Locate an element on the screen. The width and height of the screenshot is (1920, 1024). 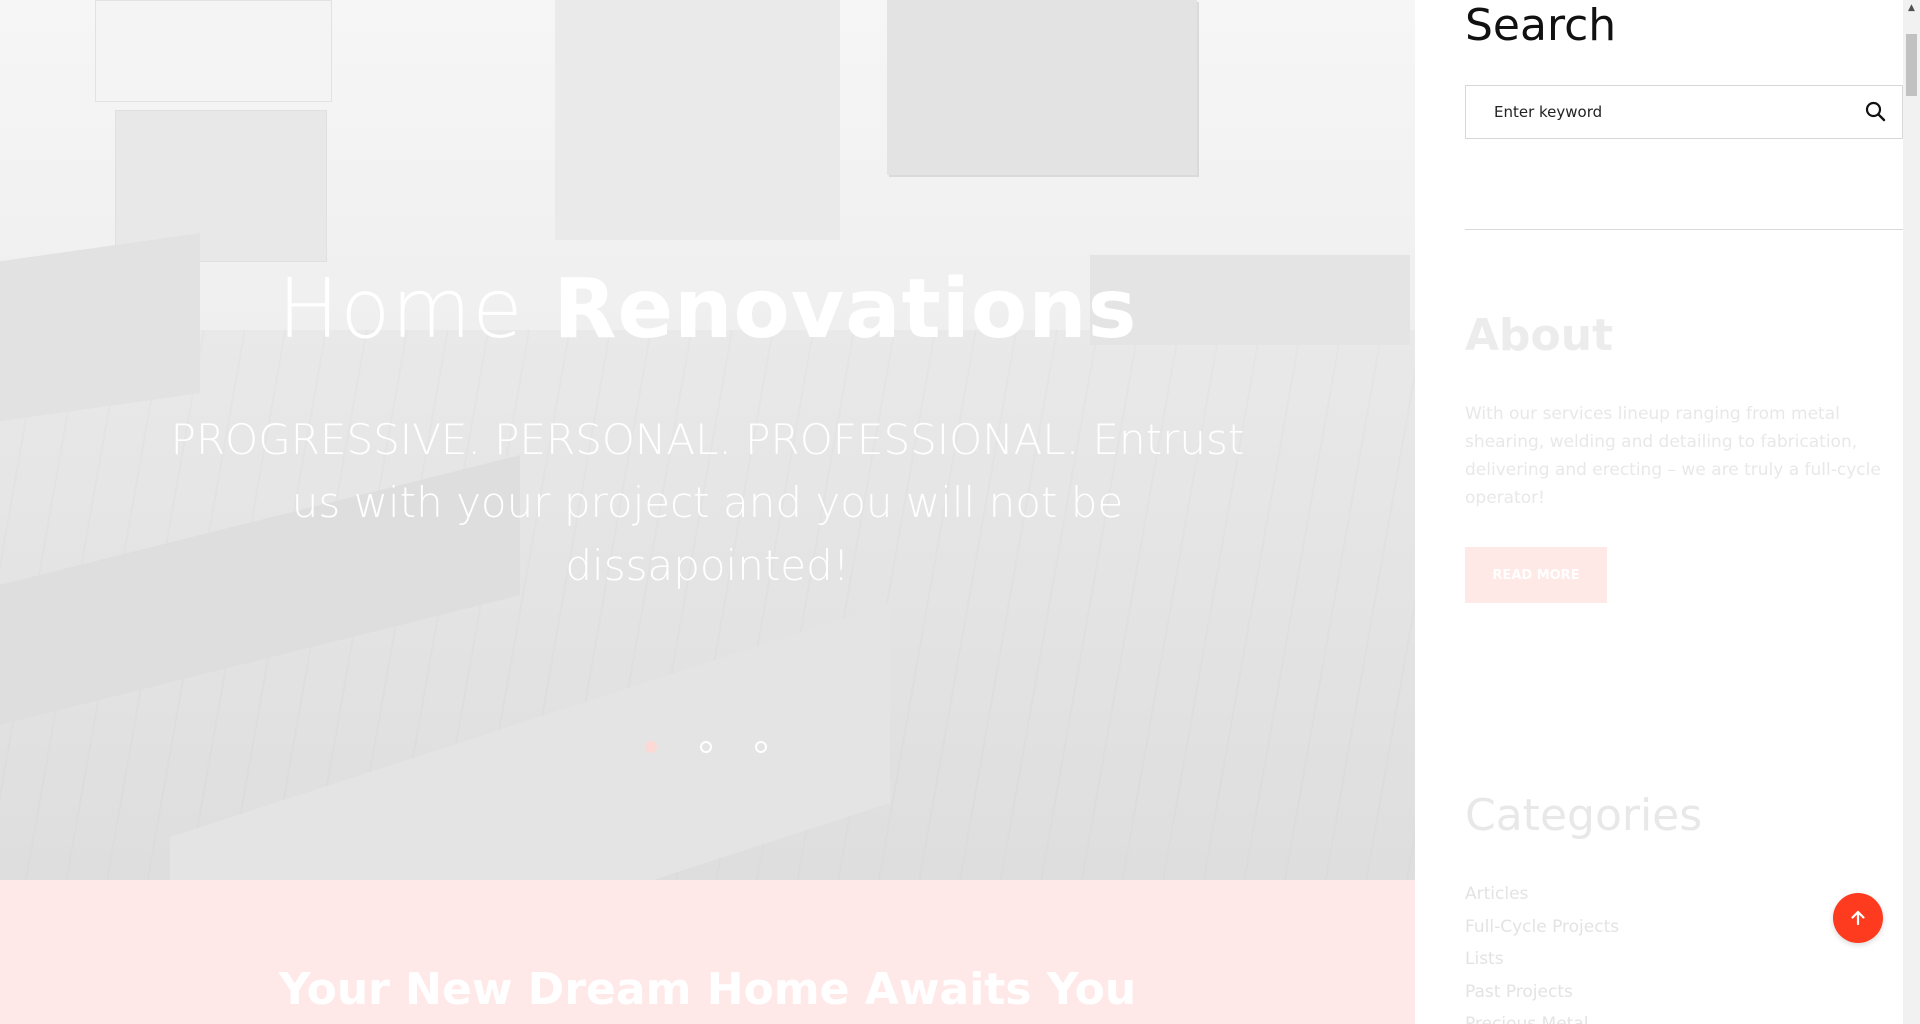
category-link-lists: Lists is located at coordinates (1542, 959).